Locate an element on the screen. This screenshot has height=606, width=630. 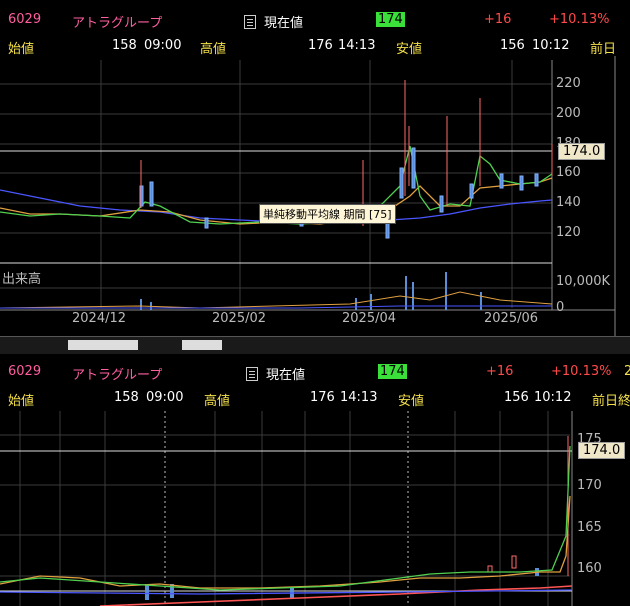
top-quote-header: 6029 アトラグループ 現在値 174 +16 +10.13% is located at coordinates (315, 20).